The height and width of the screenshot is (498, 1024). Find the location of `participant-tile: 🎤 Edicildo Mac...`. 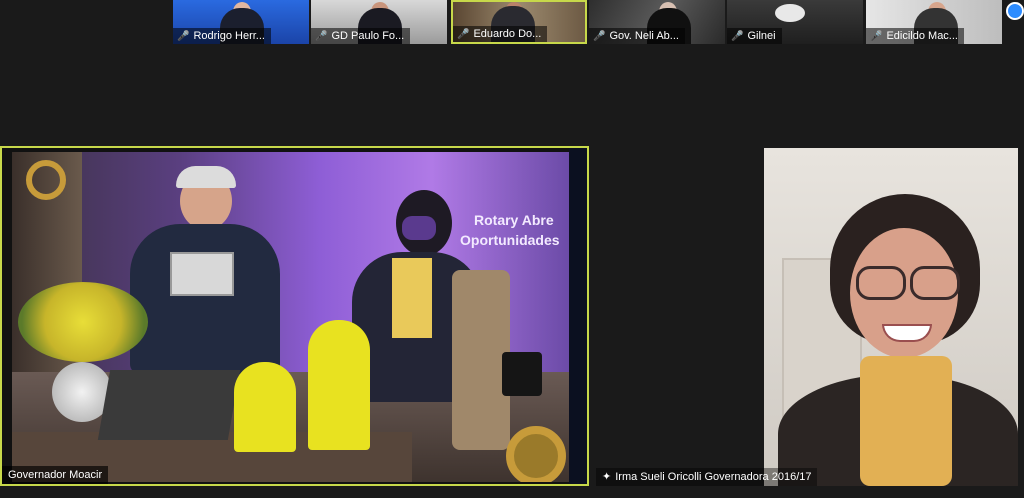

participant-tile: 🎤 Edicildo Mac... is located at coordinates (934, 22).